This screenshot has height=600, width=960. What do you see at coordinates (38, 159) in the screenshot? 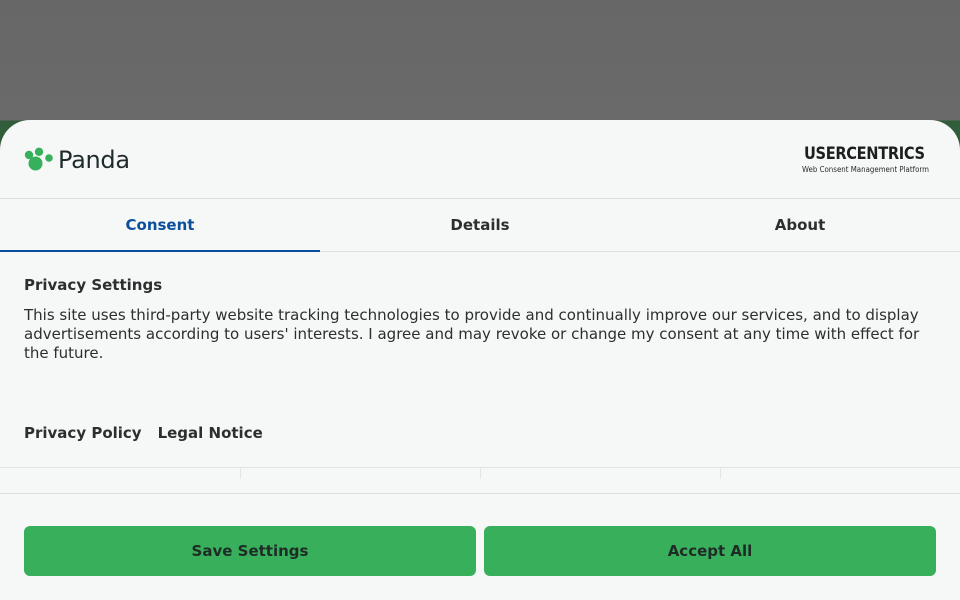
I see `paw-icon` at bounding box center [38, 159].